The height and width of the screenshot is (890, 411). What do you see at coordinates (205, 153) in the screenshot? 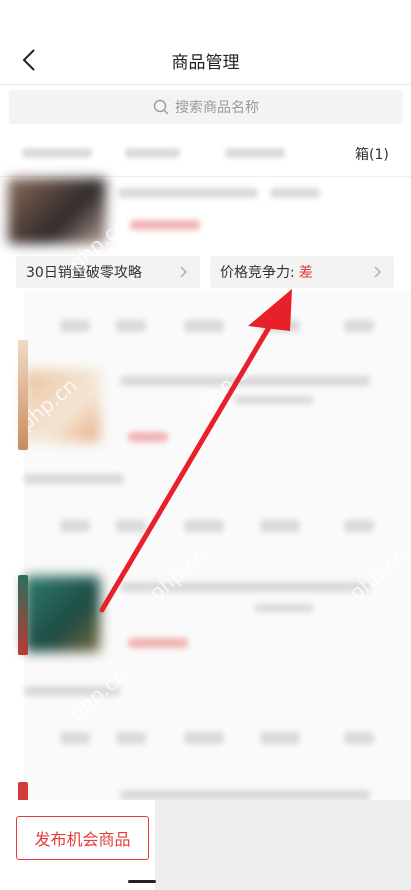
I see `status-tabs: 箱(1)` at bounding box center [205, 153].